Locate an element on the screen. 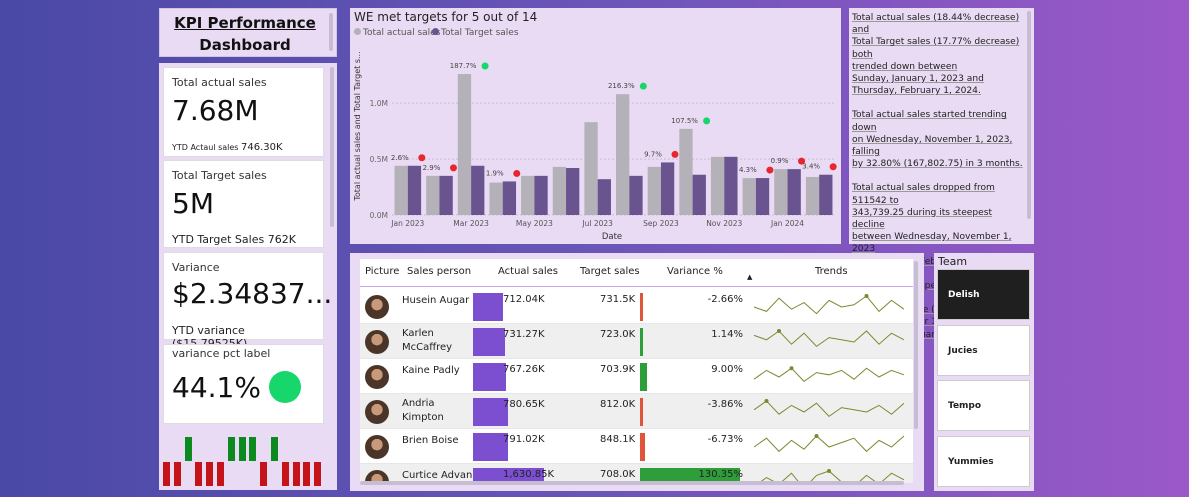 The width and height of the screenshot is (1189, 497). team-button-tempo: Tempo is located at coordinates (983, 405).